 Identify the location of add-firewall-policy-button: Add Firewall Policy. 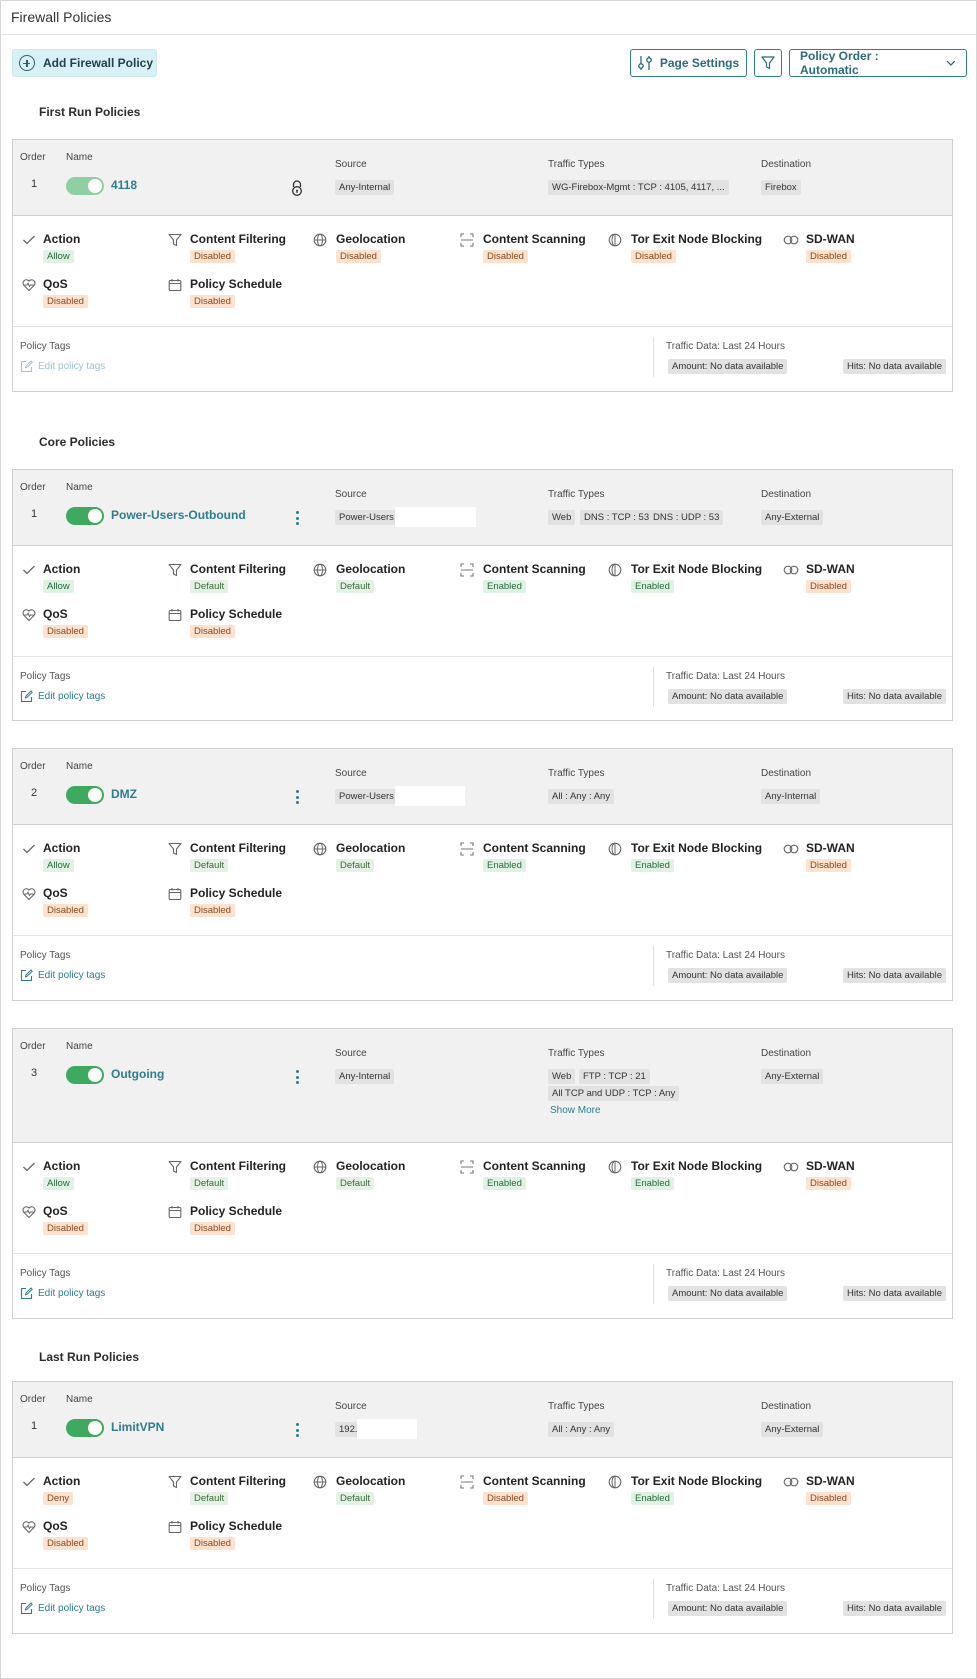
(84, 63).